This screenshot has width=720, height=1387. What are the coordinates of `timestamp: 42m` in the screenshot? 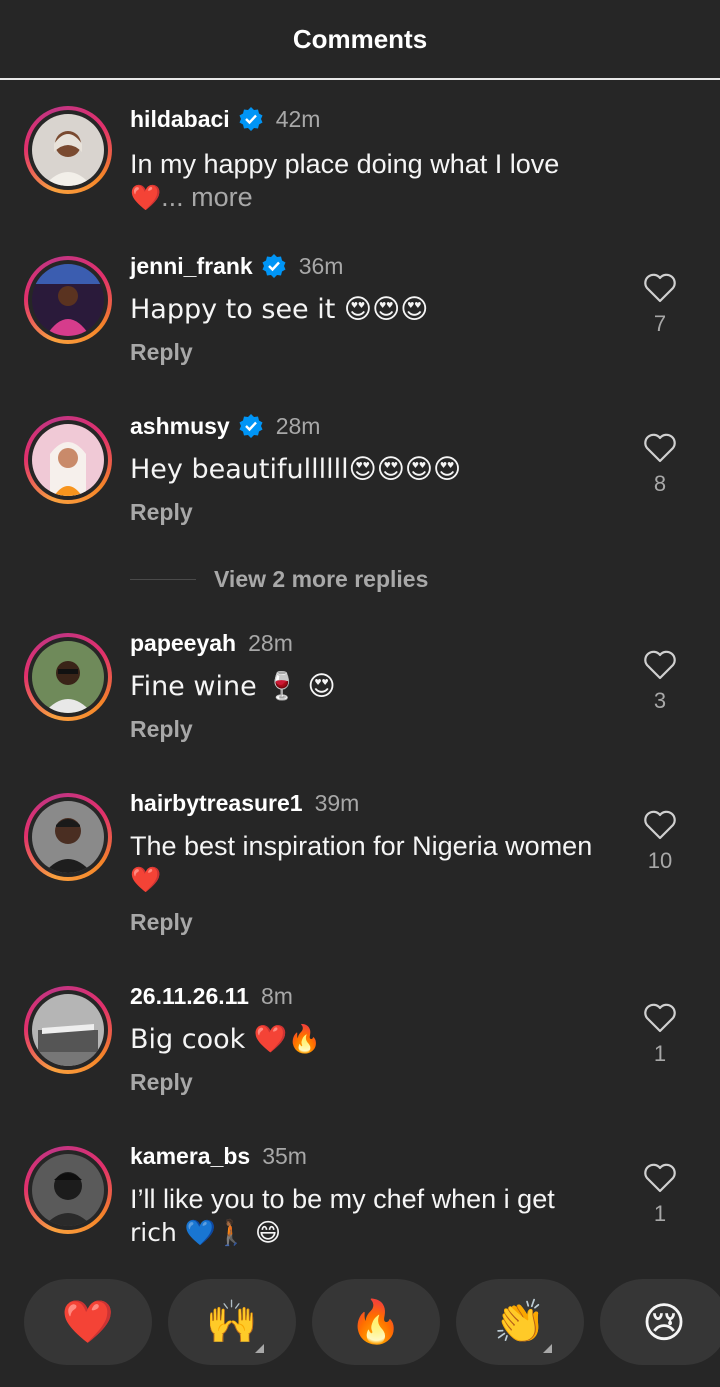 It's located at (298, 118).